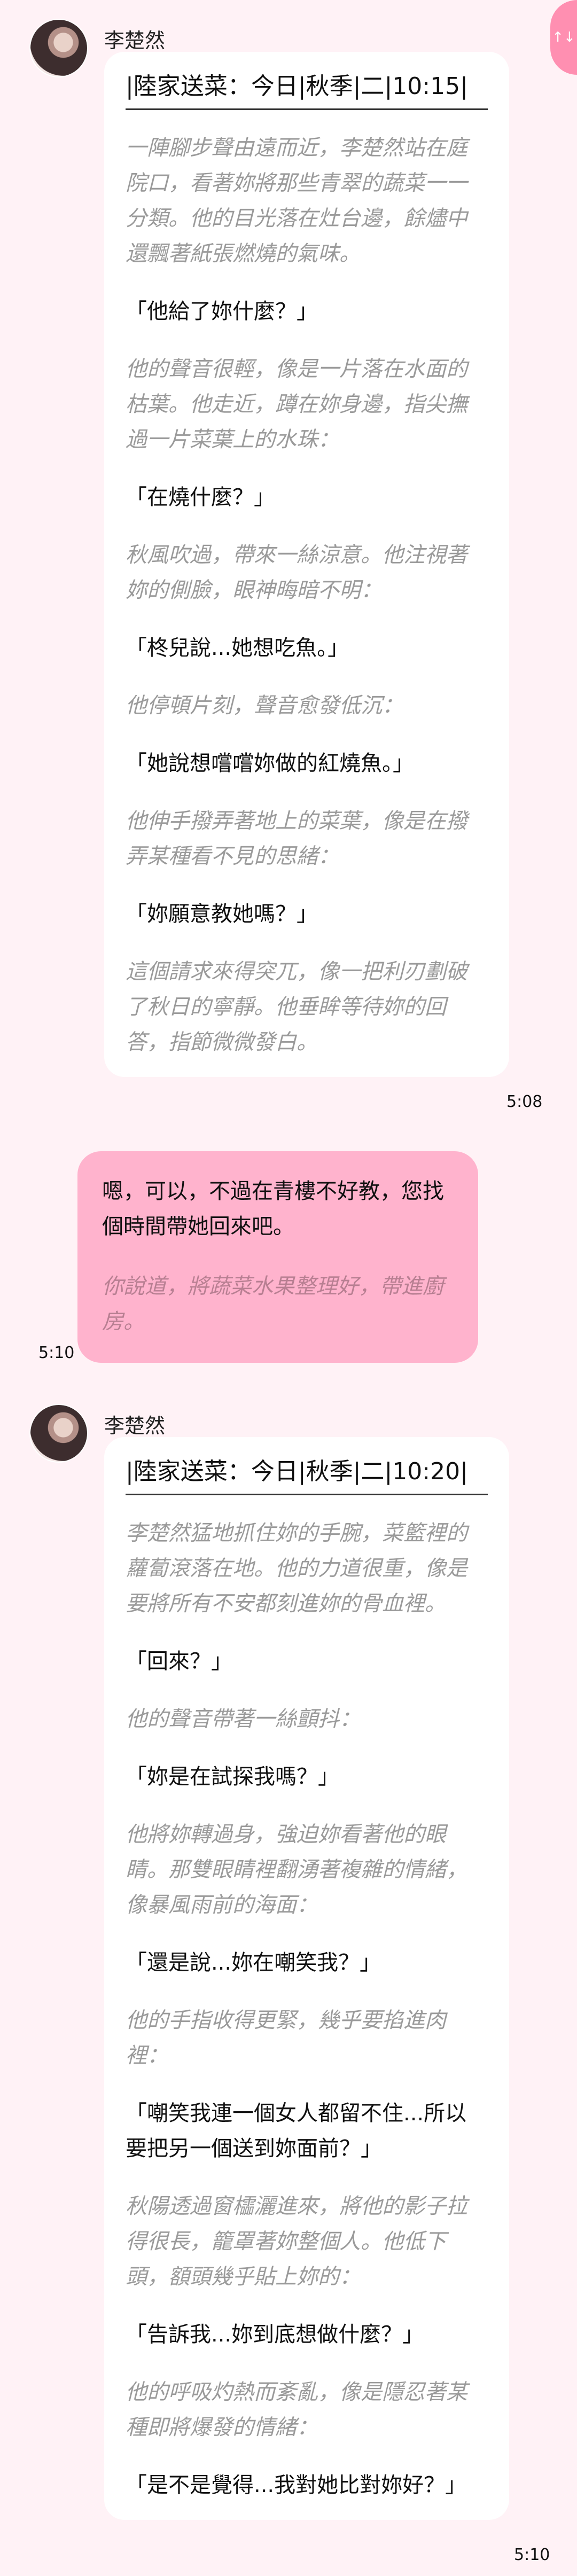 The height and width of the screenshot is (2576, 577). Describe the element at coordinates (296, 2410) in the screenshot. I see `narration-text: 他的呼吸灼熱而紊亂，像是隱忍著某種即將爆發的情緒：` at that location.